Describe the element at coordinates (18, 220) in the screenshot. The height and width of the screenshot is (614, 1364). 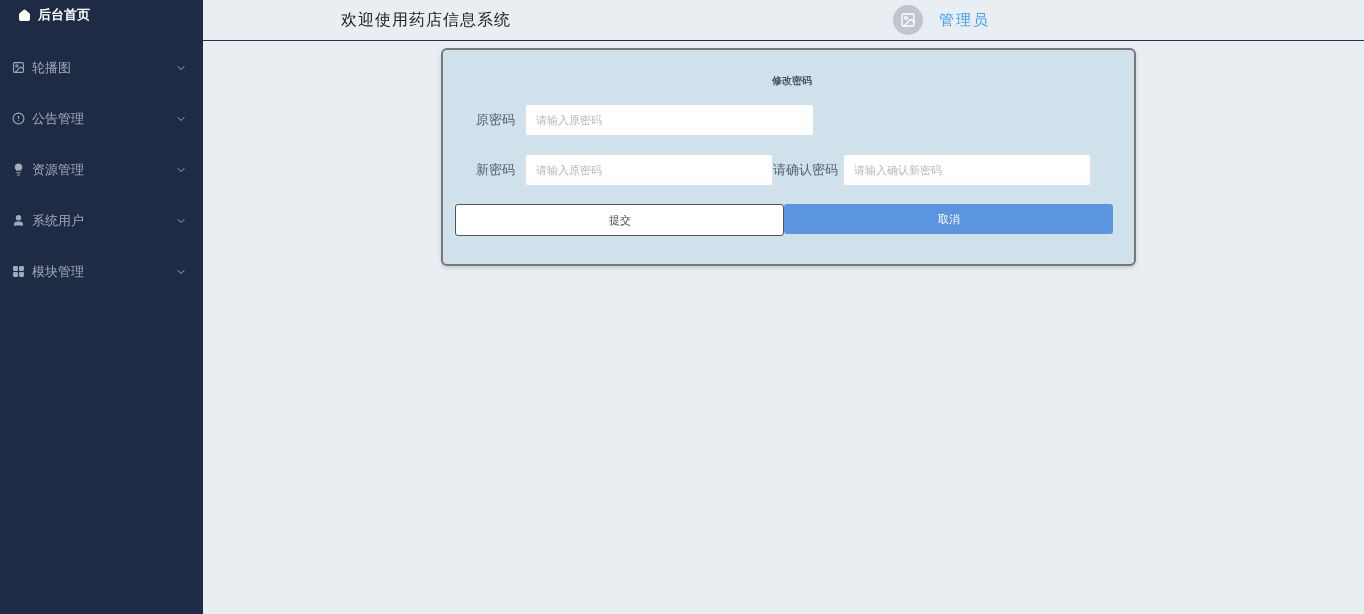
I see `user-icon` at that location.